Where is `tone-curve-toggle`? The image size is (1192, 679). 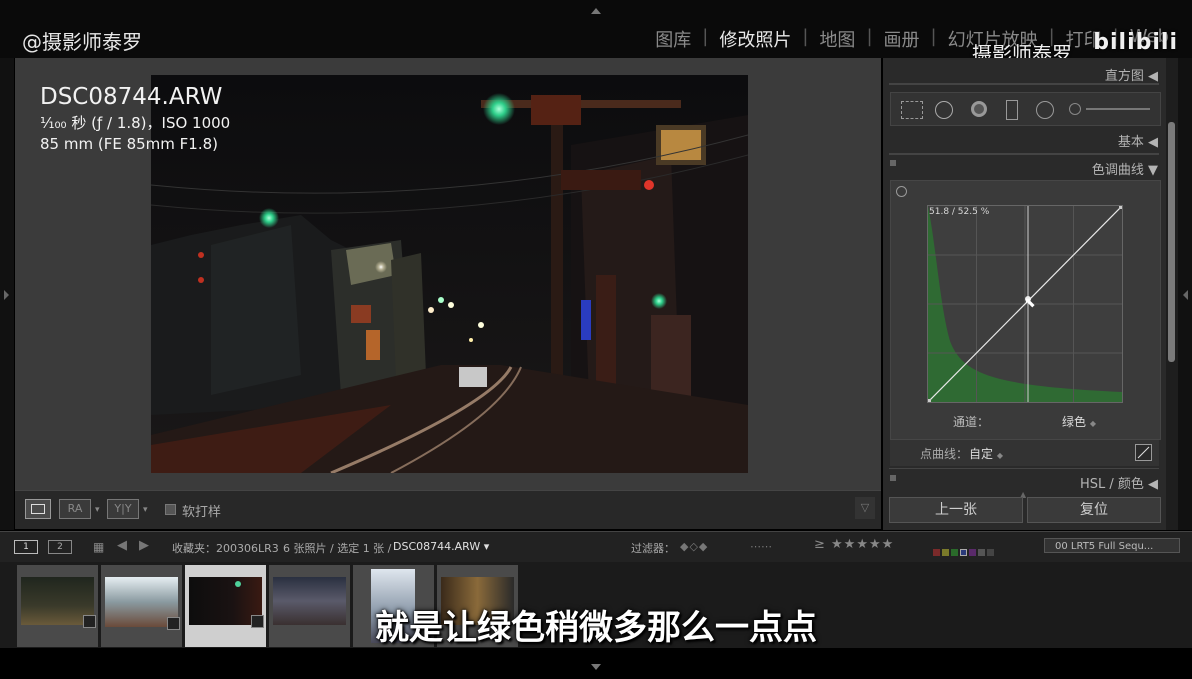
tone-curve-toggle is located at coordinates (893, 163).